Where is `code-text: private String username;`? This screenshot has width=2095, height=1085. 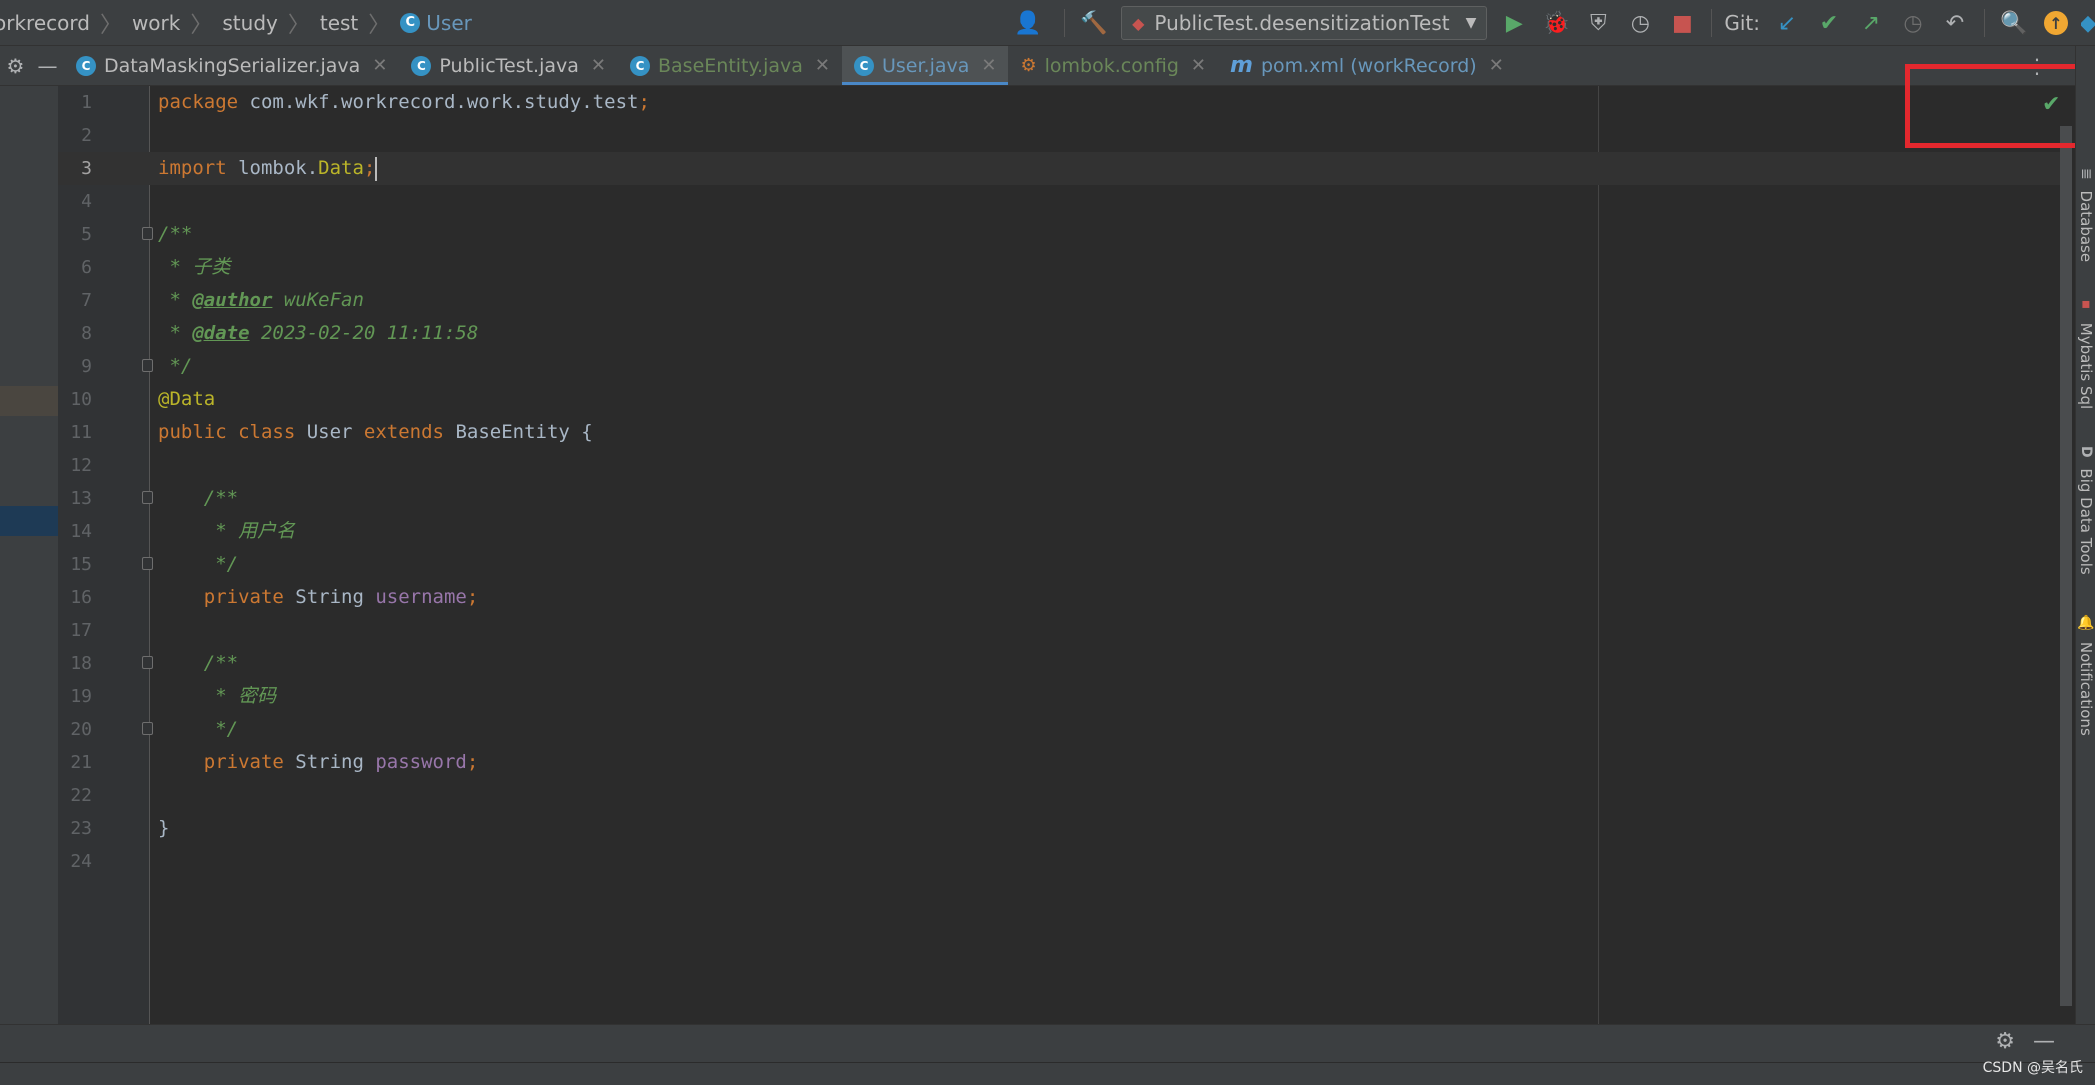 code-text: private String username; is located at coordinates (318, 597).